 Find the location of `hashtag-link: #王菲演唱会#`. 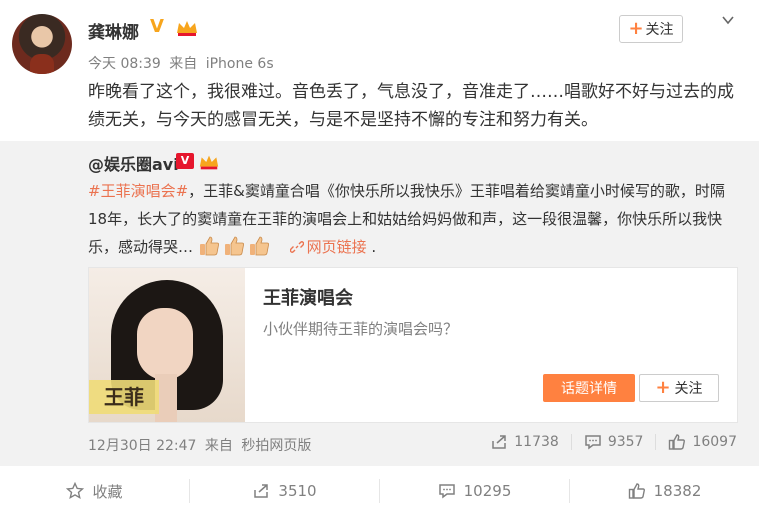

hashtag-link: #王菲演唱会# is located at coordinates (138, 191).